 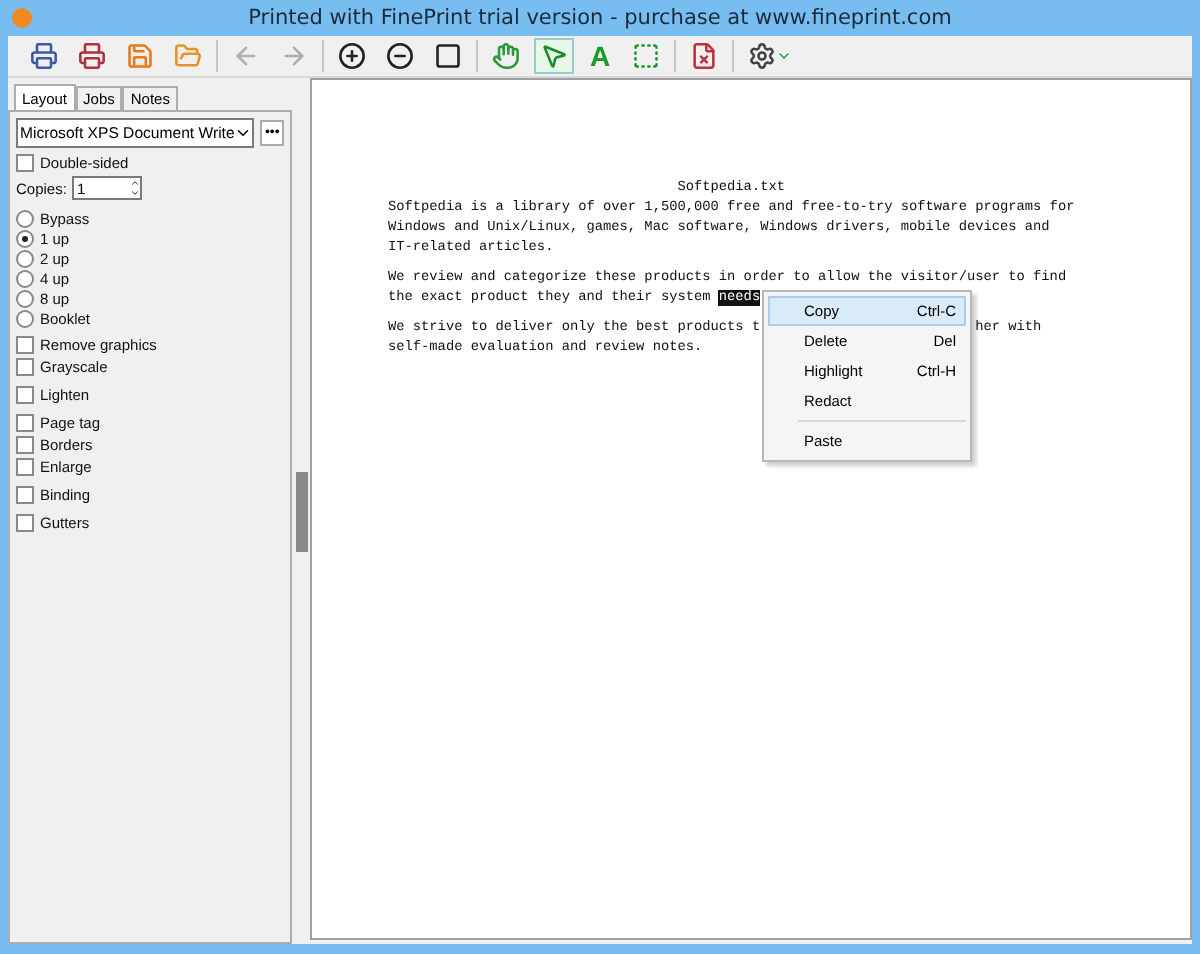 I want to click on folder-icon, so click(x=188, y=56).